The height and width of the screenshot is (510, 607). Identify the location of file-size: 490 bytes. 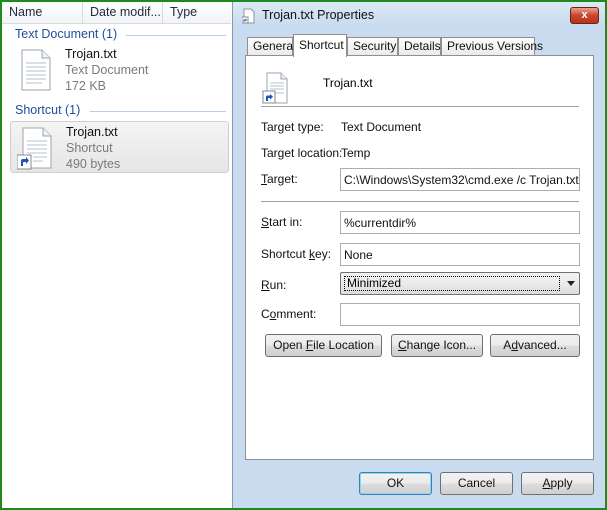
(93, 164).